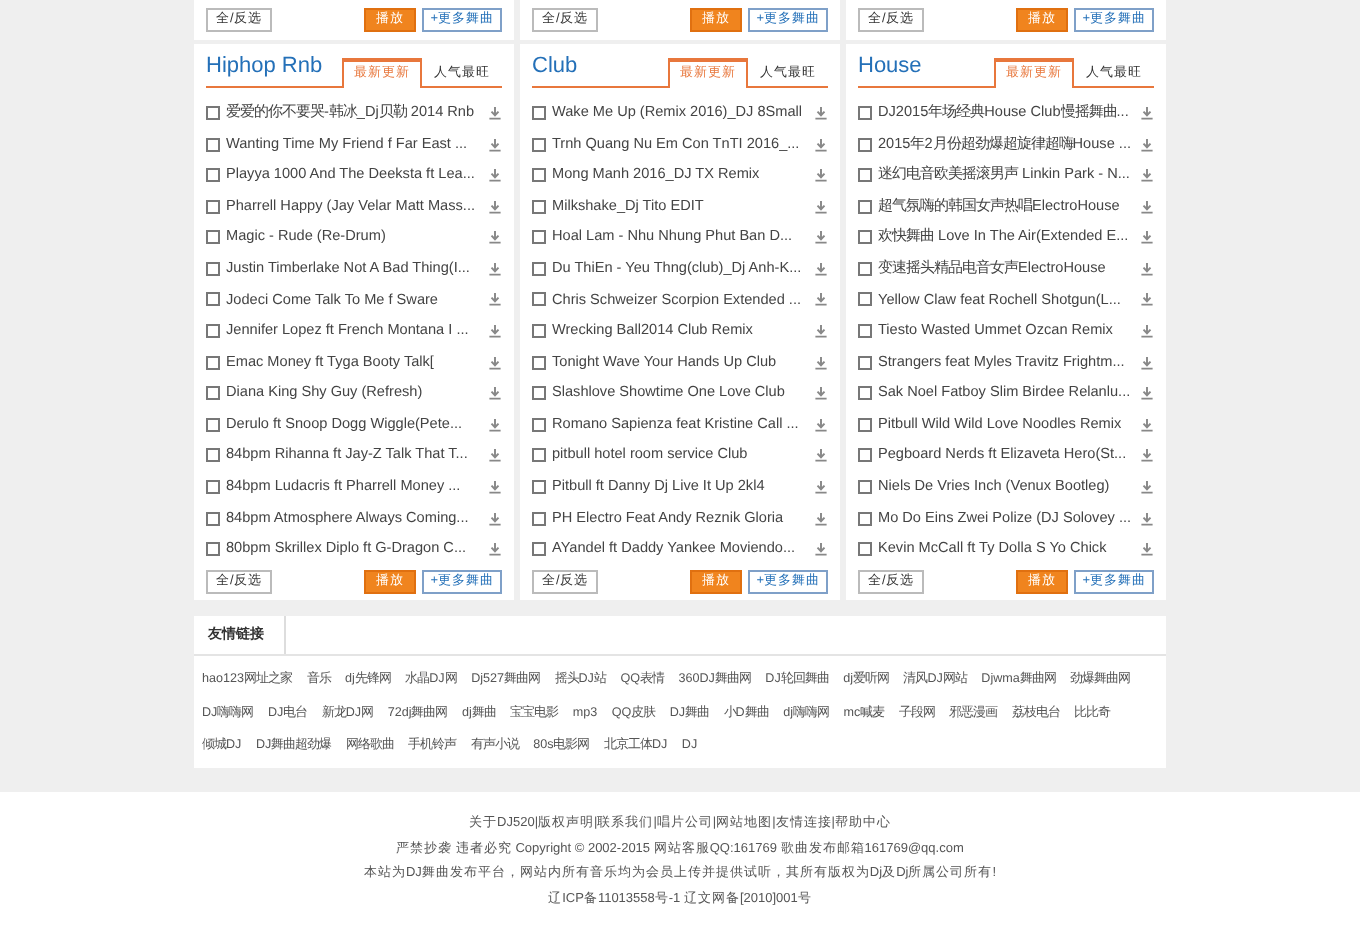 Image resolution: width=1360 pixels, height=942 pixels. I want to click on panel-title: Hiphop Rnb, so click(264, 68).